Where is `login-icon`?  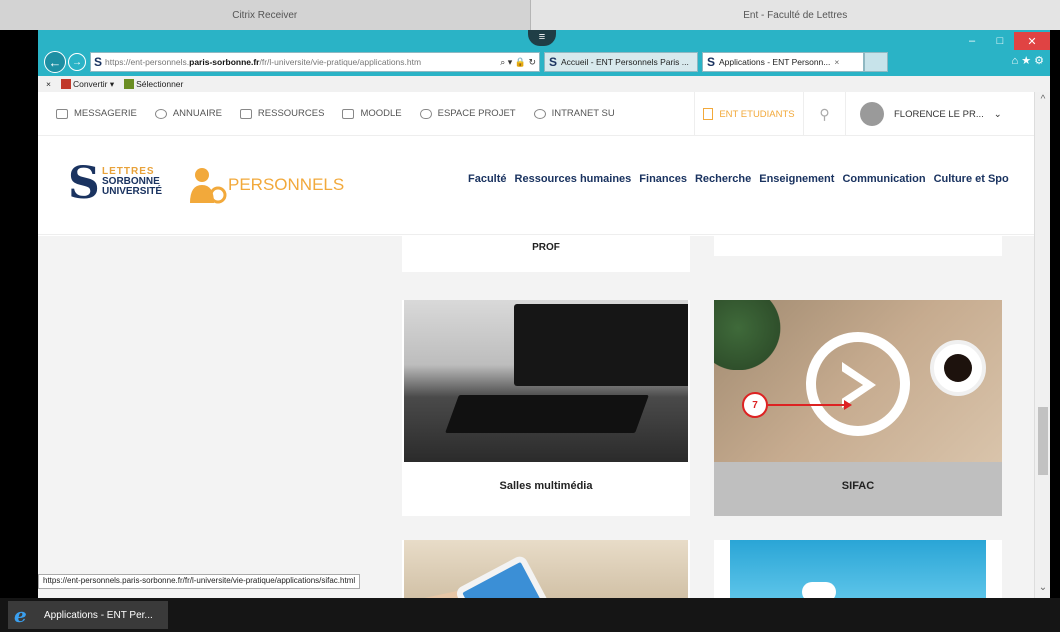
login-icon is located at coordinates (708, 114).